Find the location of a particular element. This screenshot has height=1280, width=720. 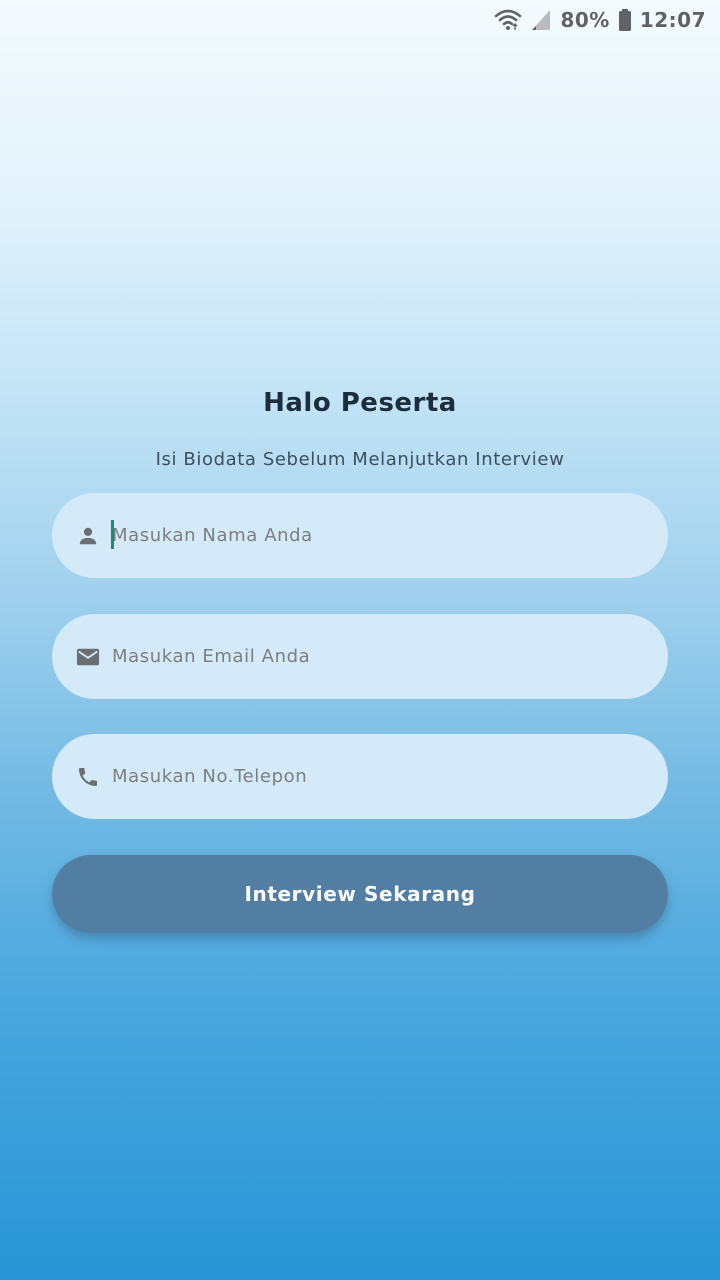

email-field is located at coordinates (360, 656).